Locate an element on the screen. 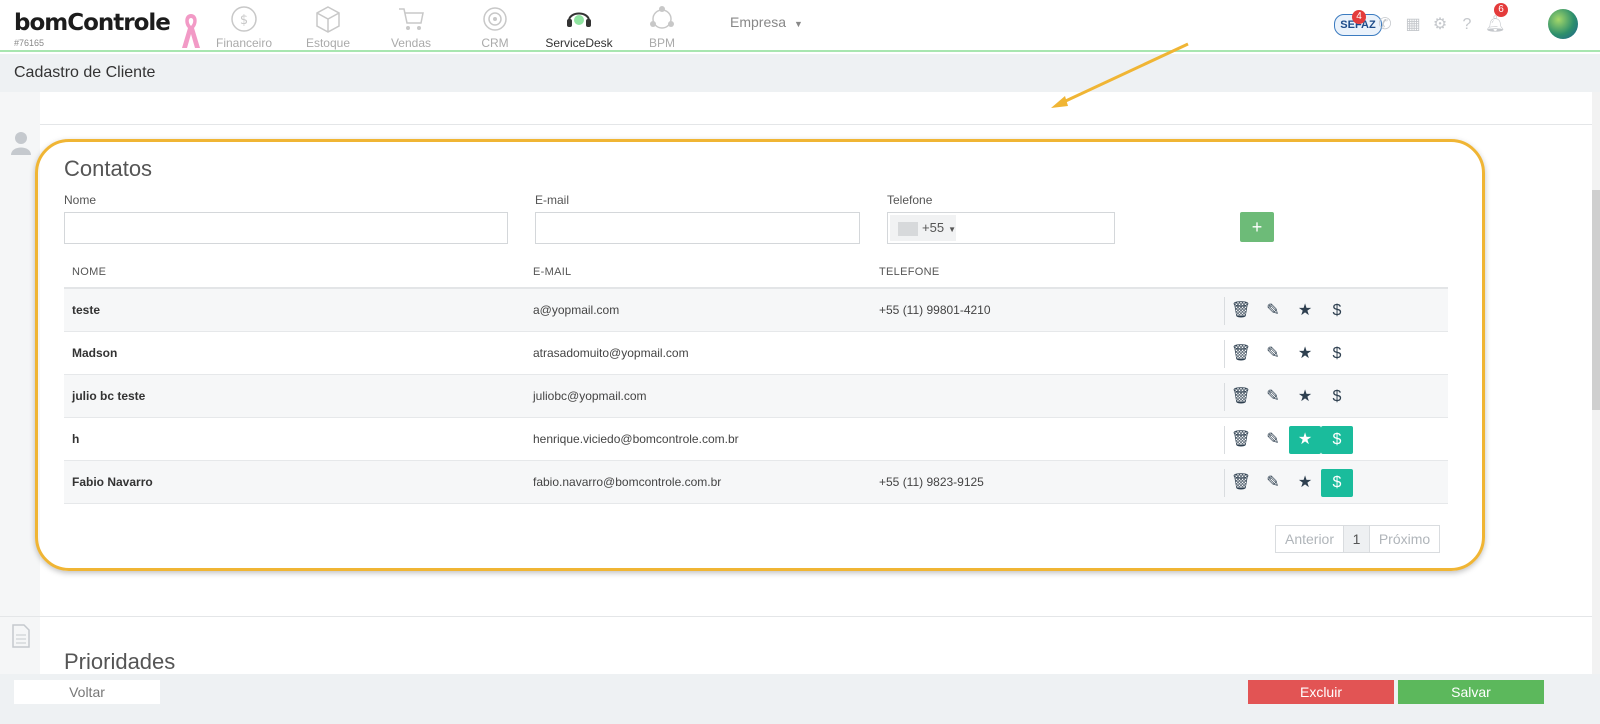 The width and height of the screenshot is (1600, 724). nav-label: CRM is located at coordinates (495, 43).